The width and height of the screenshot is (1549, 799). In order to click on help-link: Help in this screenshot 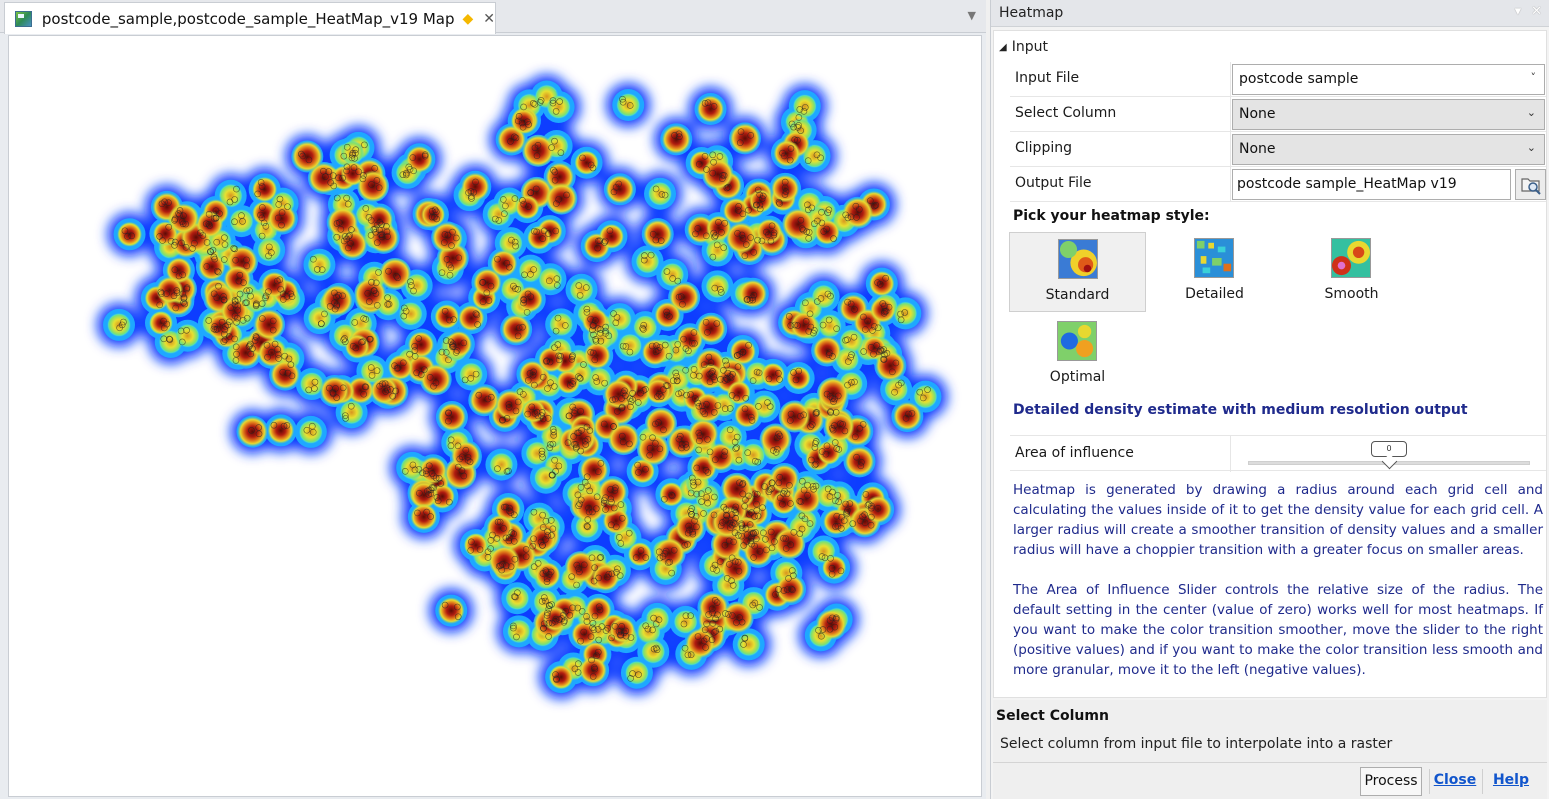, I will do `click(1511, 781)`.